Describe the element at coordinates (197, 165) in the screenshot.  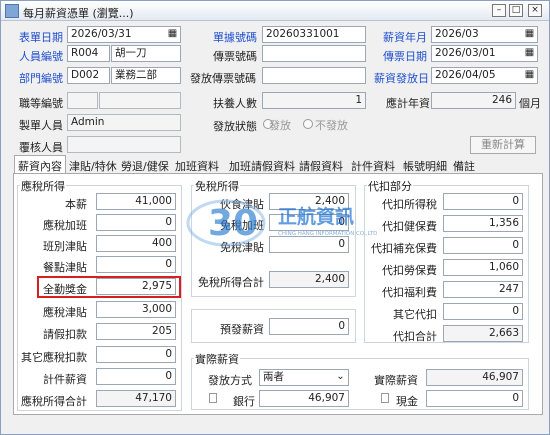
I see `tab-overtime: 加班資料` at that location.